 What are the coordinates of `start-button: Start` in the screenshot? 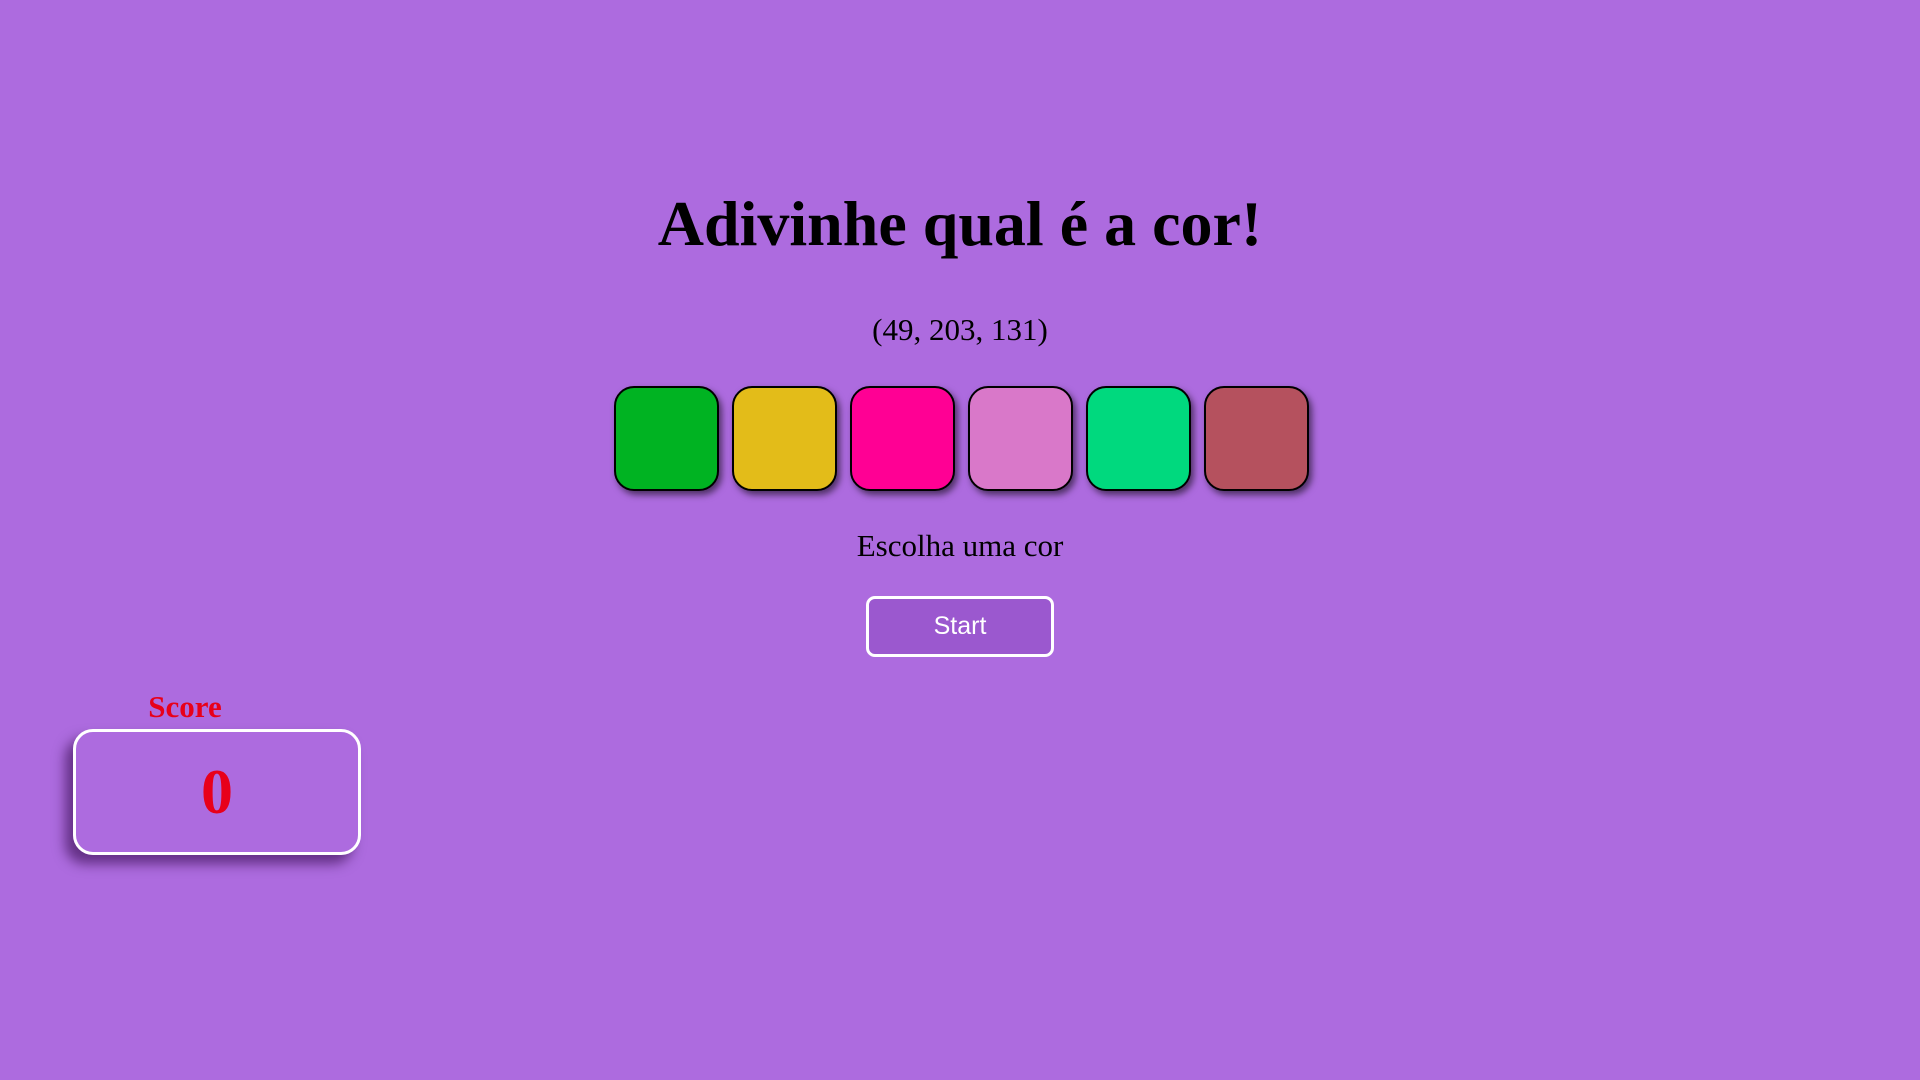 It's located at (960, 626).